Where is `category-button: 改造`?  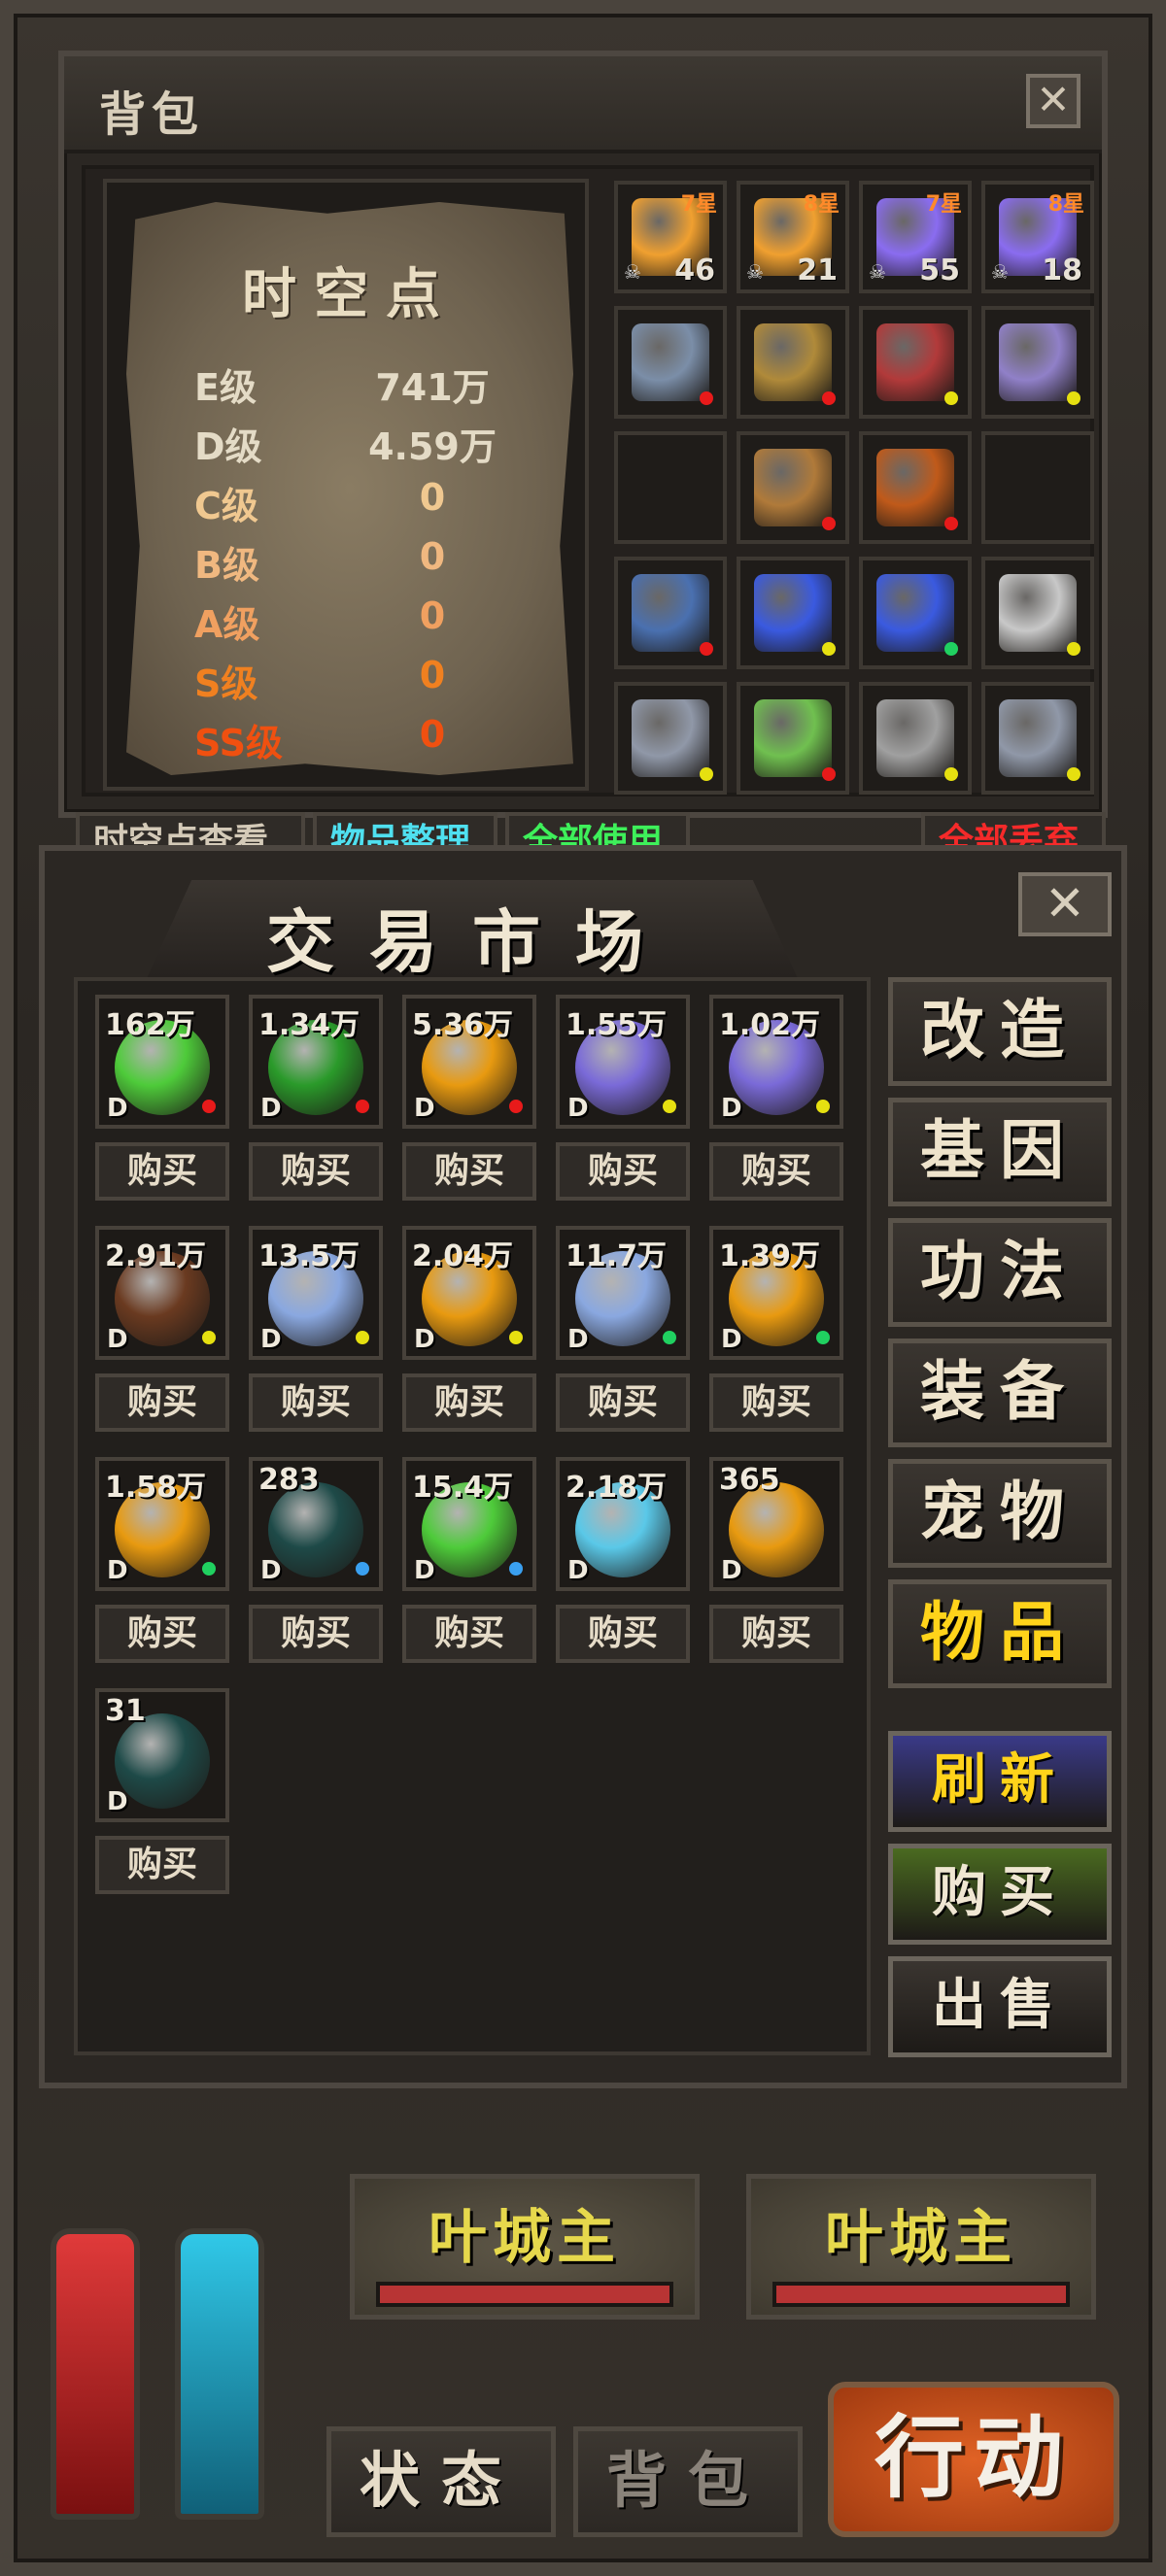
category-button: 改造 is located at coordinates (1000, 1031).